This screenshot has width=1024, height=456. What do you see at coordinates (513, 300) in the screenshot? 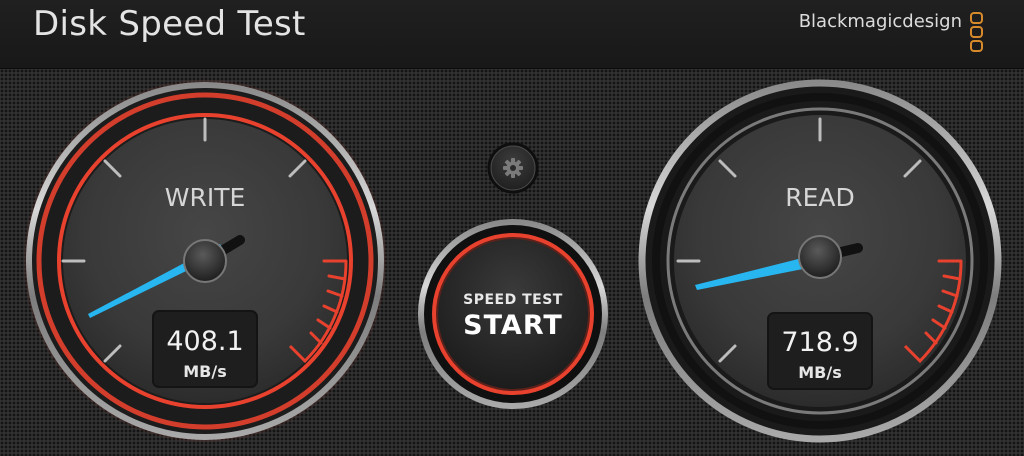
I see `start-button-subtitle: SPEED TEST` at bounding box center [513, 300].